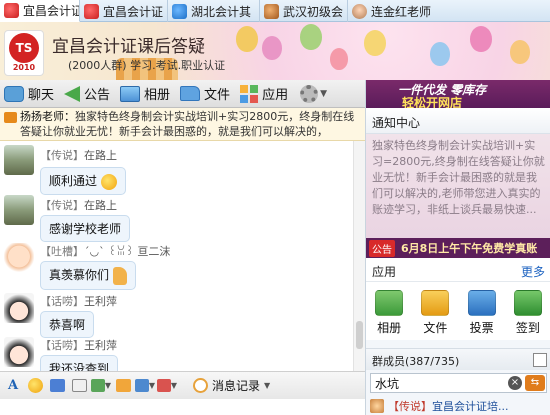  What do you see at coordinates (401, 11) in the screenshot?
I see `tab-label: 连金红老师` at bounding box center [401, 11].